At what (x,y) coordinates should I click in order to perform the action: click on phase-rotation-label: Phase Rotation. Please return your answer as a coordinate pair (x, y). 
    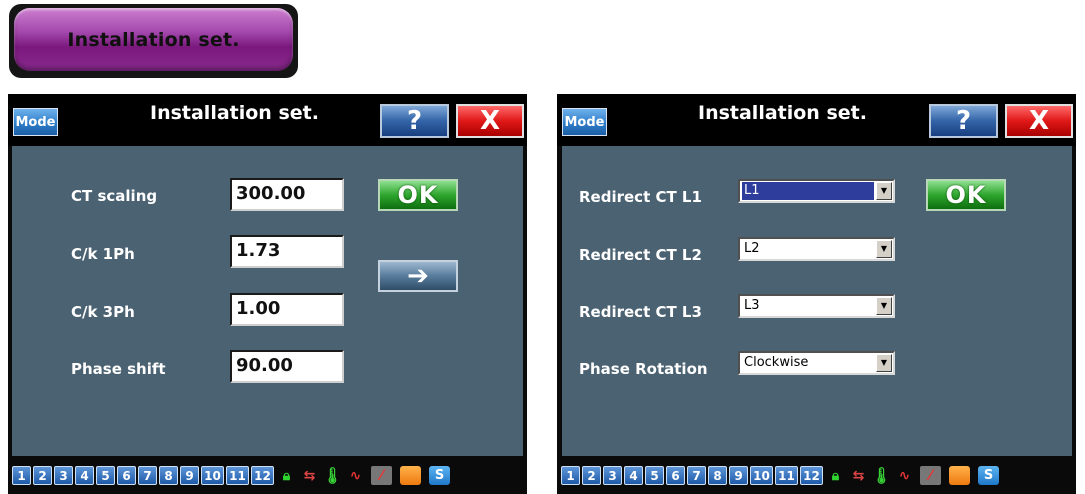
    Looking at the image, I should click on (643, 369).